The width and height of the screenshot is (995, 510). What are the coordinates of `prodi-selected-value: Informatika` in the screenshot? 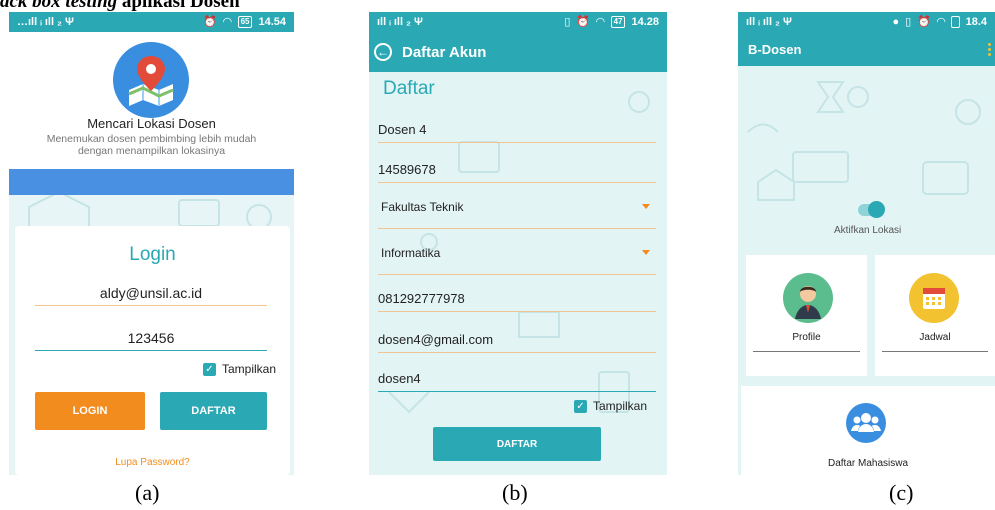 It's located at (411, 253).